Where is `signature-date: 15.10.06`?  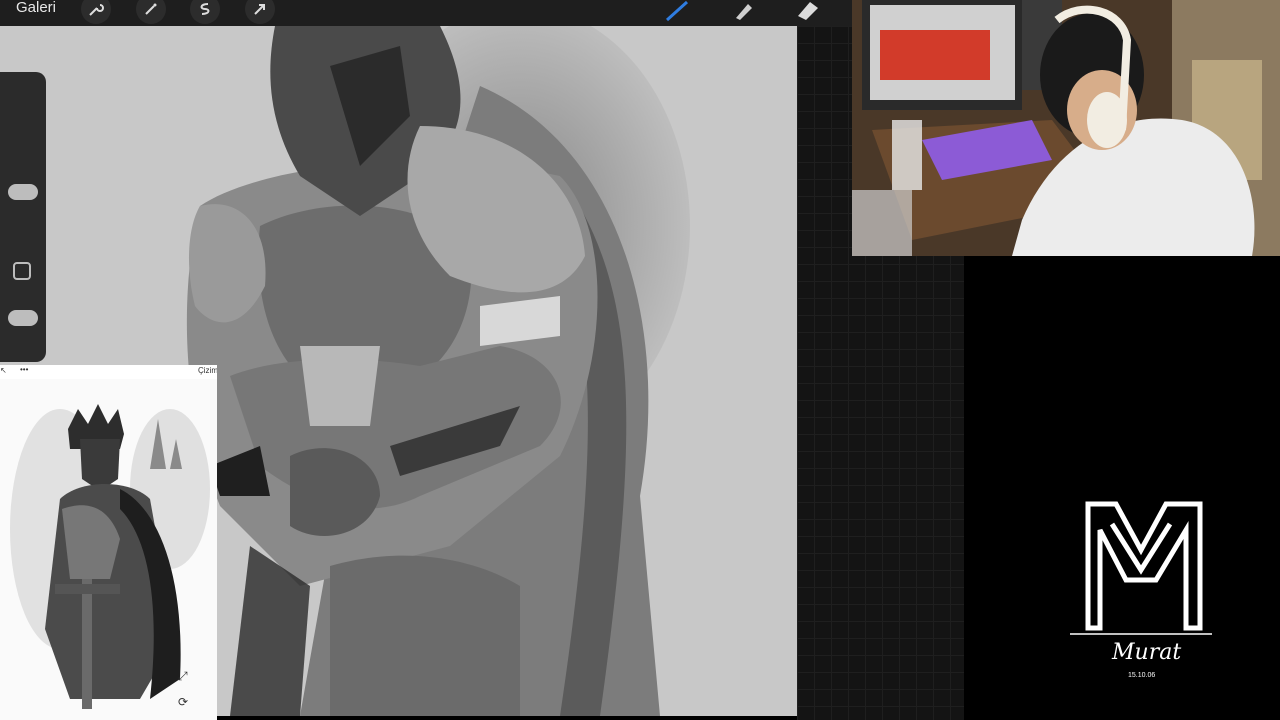 signature-date: 15.10.06 is located at coordinates (1142, 675).